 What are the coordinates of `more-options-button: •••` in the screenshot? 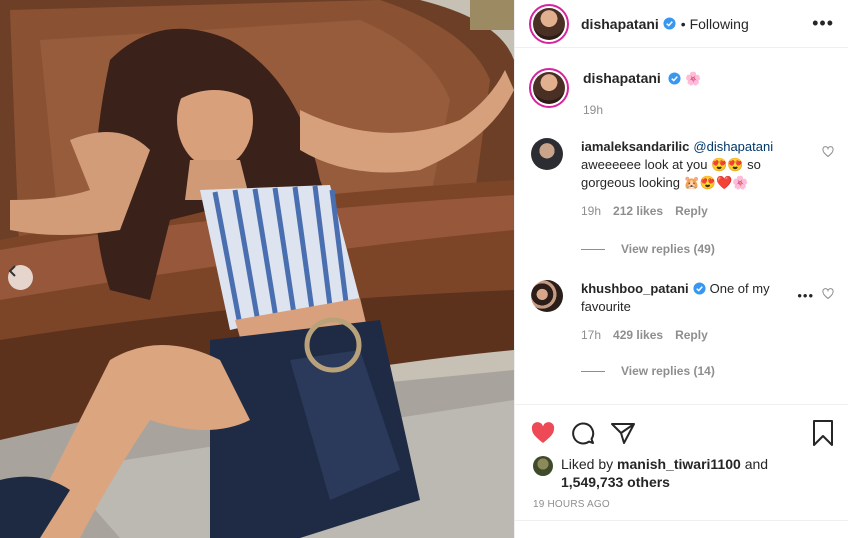 It's located at (823, 23).